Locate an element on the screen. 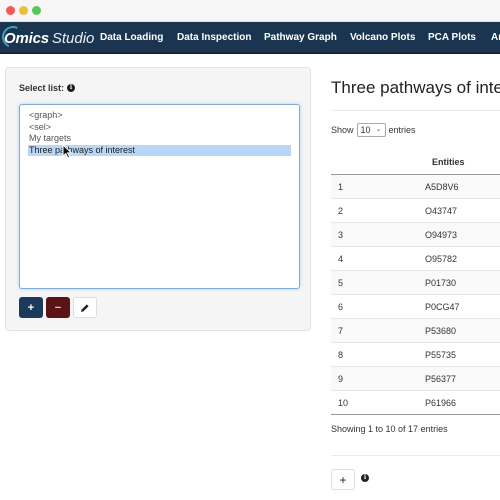 The height and width of the screenshot is (500, 500). pencil-icon is located at coordinates (85, 307).